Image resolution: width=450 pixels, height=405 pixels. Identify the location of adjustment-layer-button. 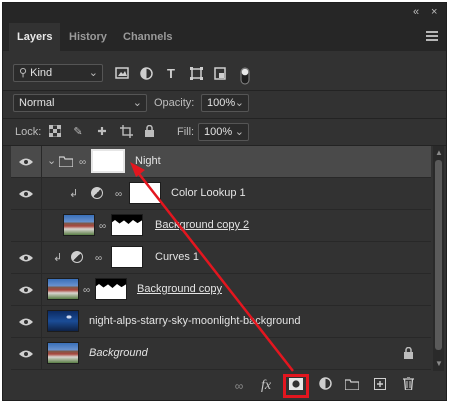
(325, 386).